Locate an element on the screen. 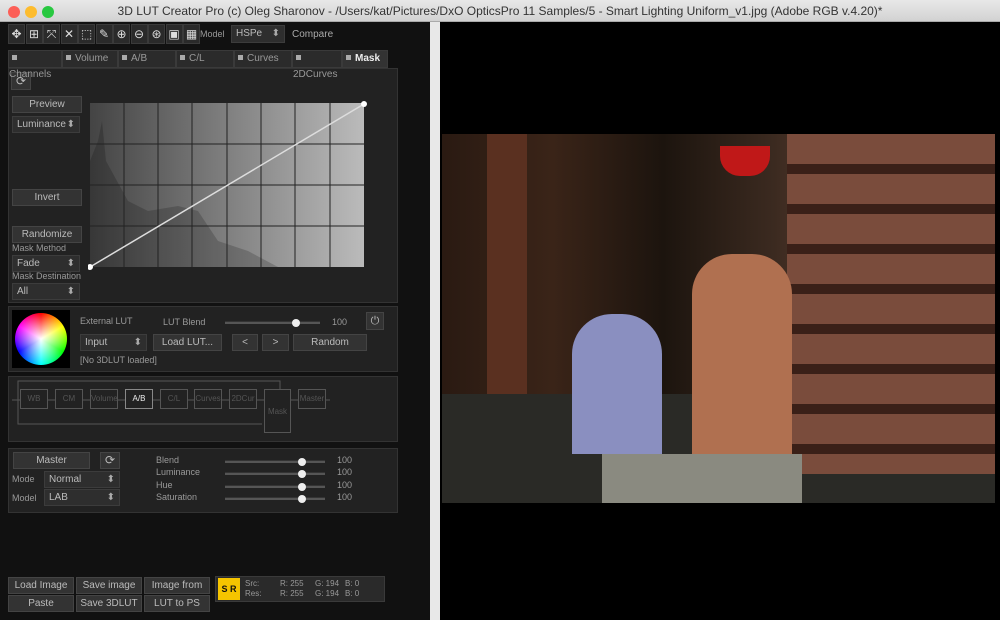 This screenshot has height=620, width=1000. flow-node-master: Master is located at coordinates (312, 399).